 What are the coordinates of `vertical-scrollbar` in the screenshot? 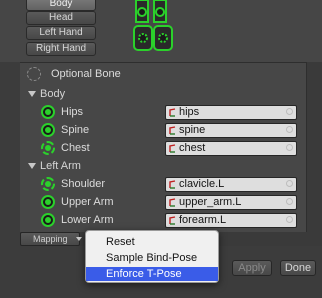 It's located at (314, 147).